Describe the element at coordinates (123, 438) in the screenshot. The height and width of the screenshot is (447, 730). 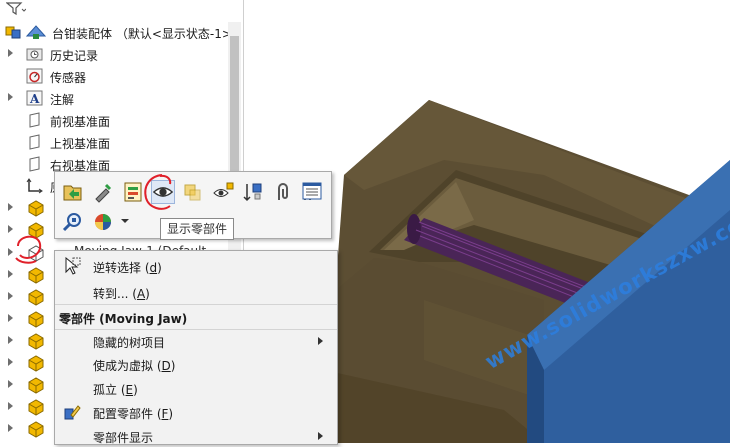
I see `menu-item-label: 零部件显示` at that location.